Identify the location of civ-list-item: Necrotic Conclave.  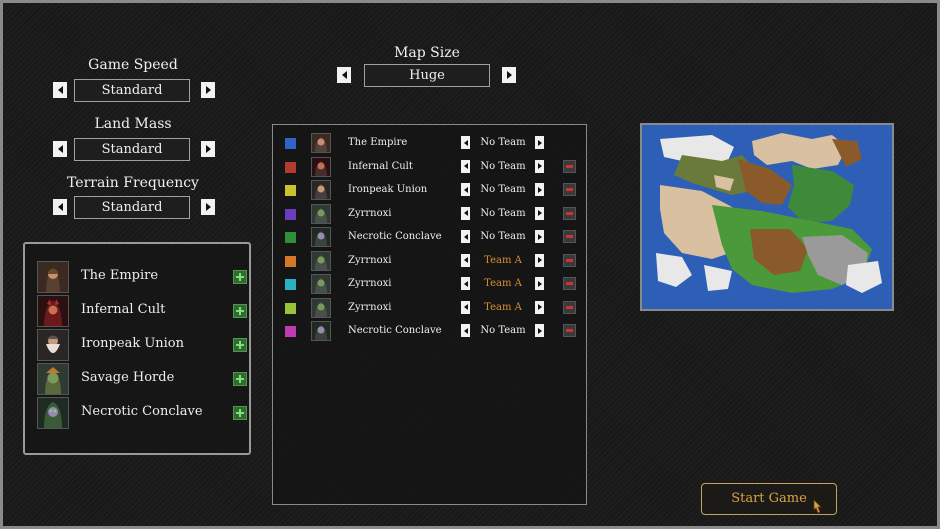
(142, 413).